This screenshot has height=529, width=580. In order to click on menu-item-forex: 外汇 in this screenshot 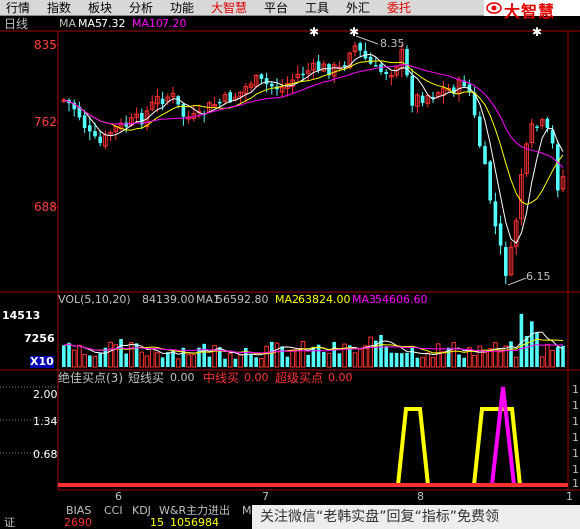, I will do `click(358, 8)`.